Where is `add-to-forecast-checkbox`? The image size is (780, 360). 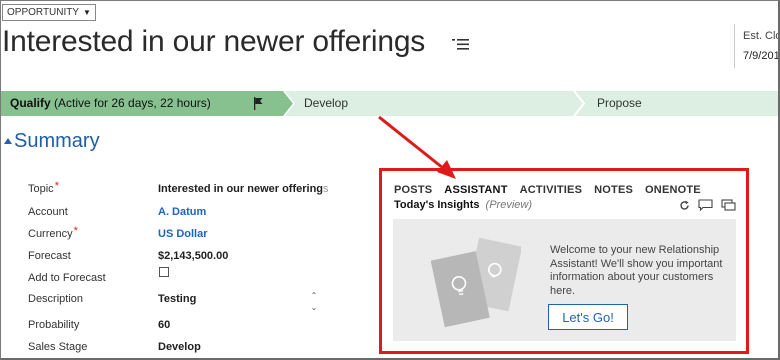
add-to-forecast-checkbox is located at coordinates (164, 272).